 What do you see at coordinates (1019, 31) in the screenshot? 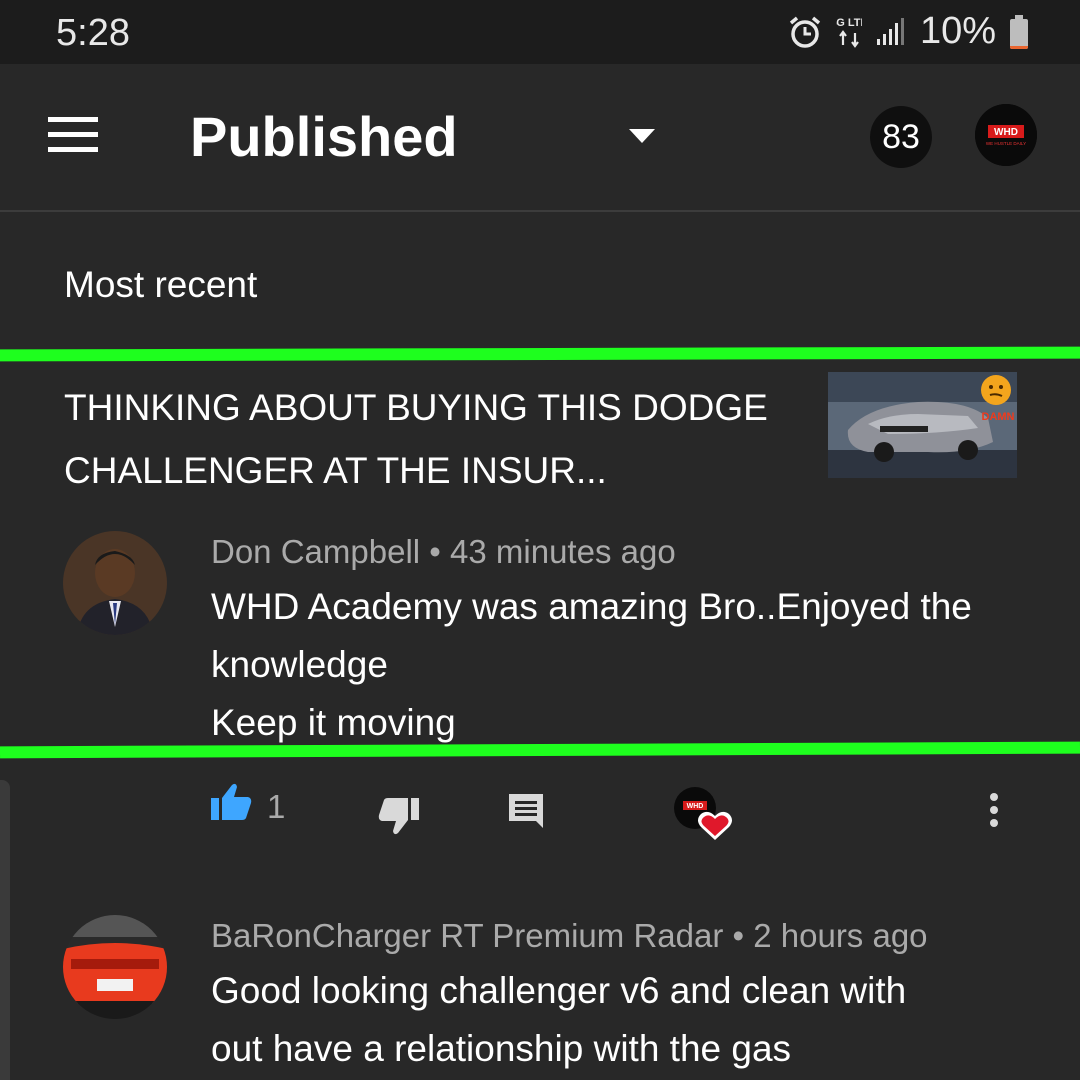
I see `battery-icon` at bounding box center [1019, 31].